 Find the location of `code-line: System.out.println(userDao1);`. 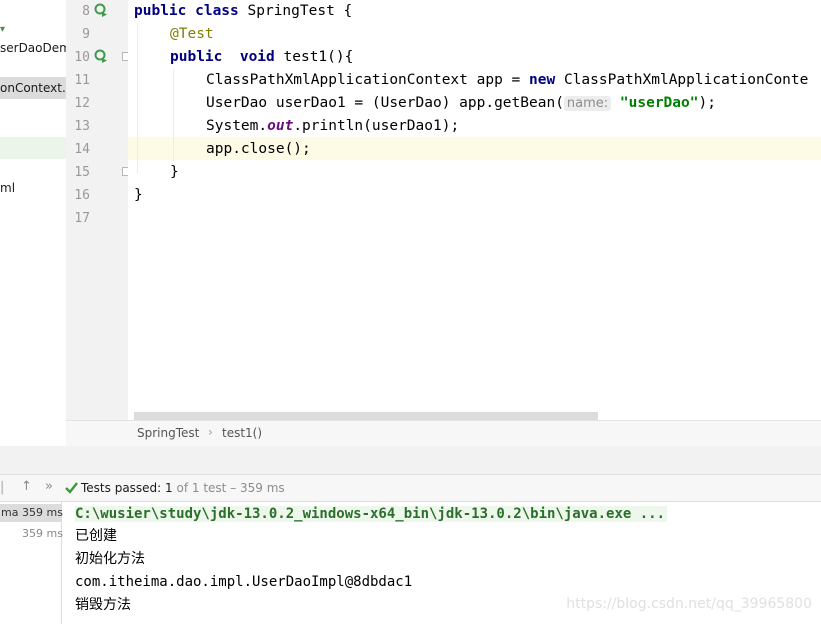

code-line: System.out.println(userDao1); is located at coordinates (332, 126).